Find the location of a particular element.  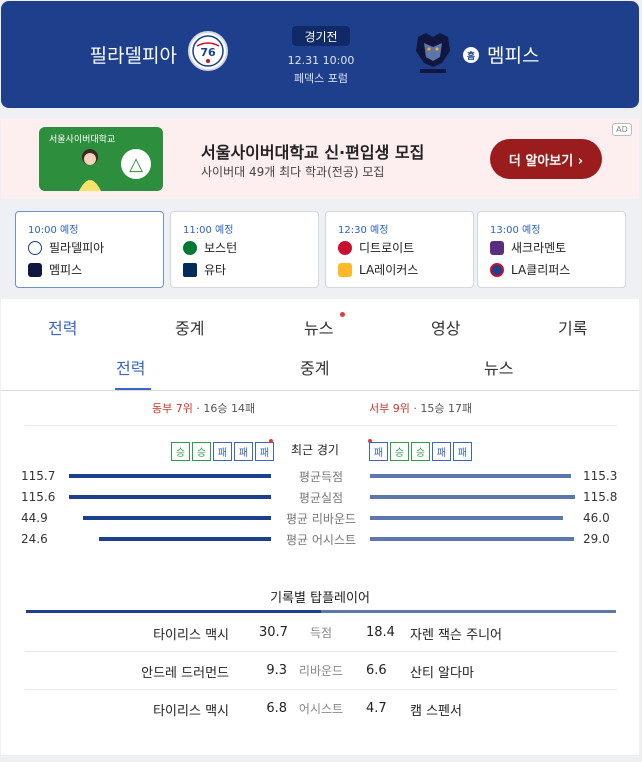

schedule-time: 11:00 예정 is located at coordinates (208, 230).